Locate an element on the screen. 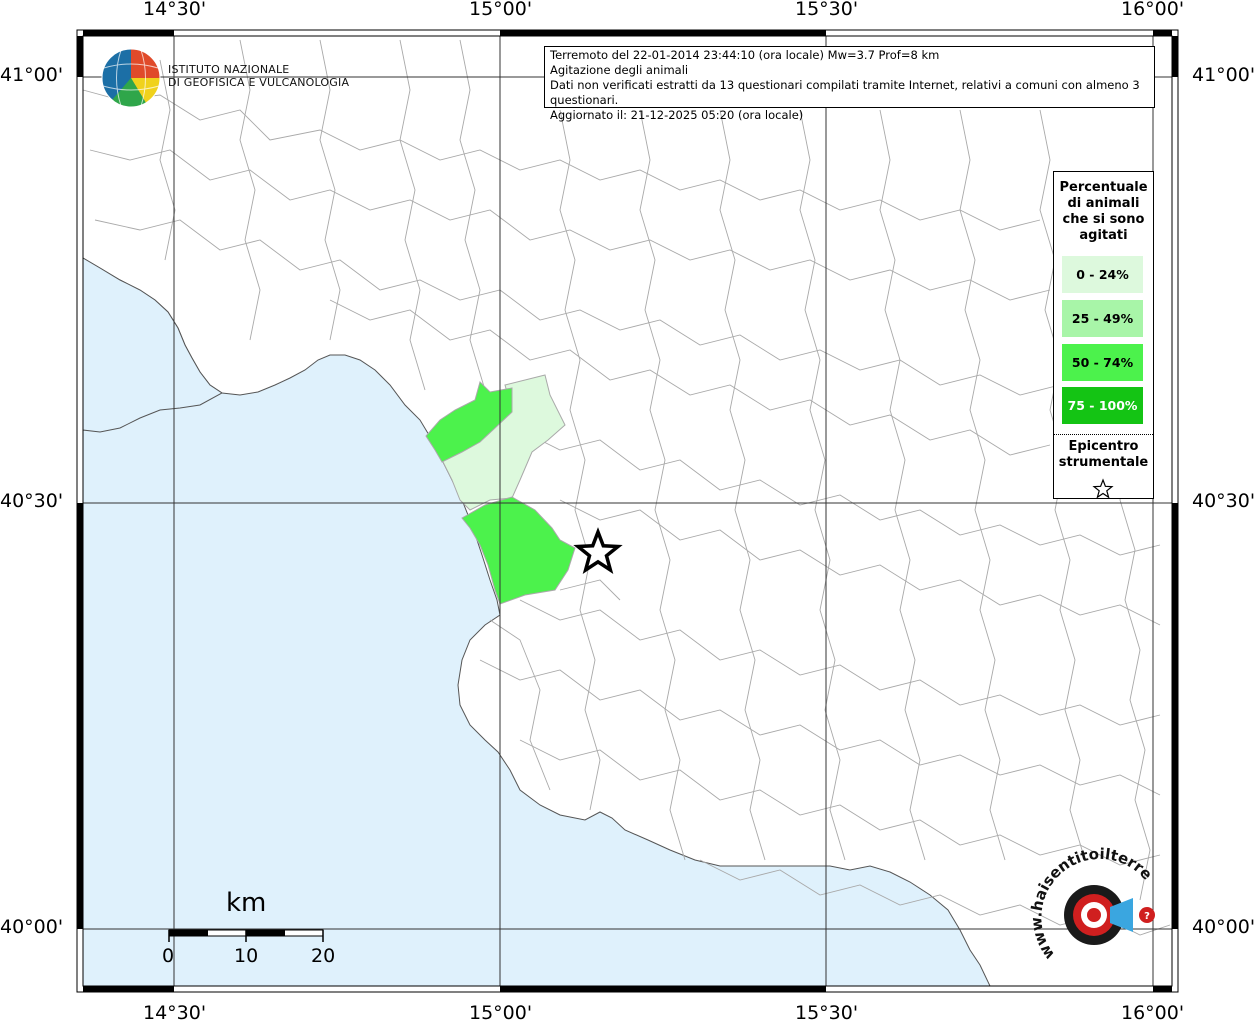 The width and height of the screenshot is (1256, 1024). right-tick-label: 40°00' is located at coordinates (1224, 927).